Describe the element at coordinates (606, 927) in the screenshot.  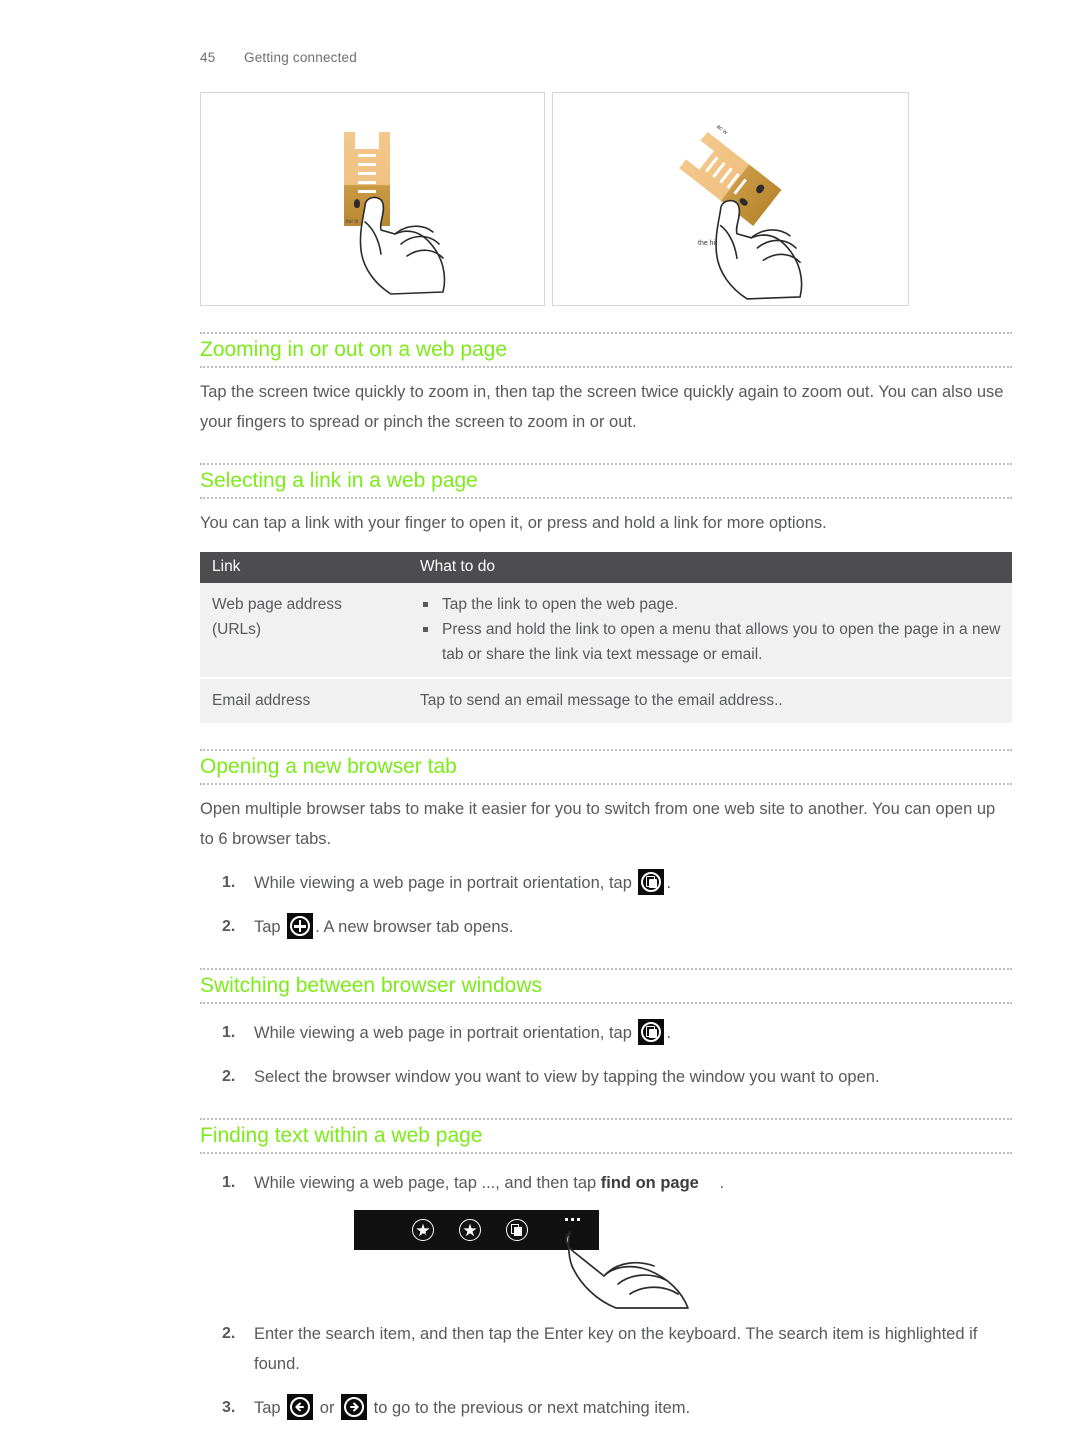
I see `step-item: Tap . A new browser tab opens.` at that location.